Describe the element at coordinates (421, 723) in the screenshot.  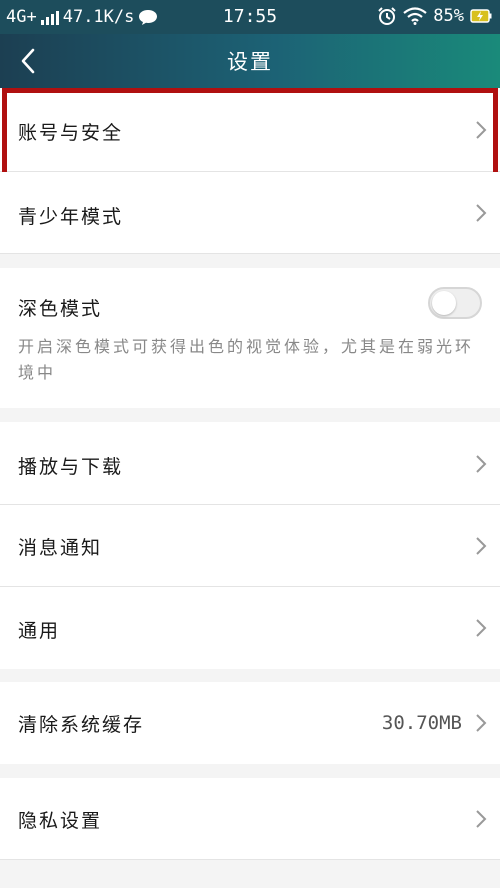
I see `cache-size-value: 30.70MB` at that location.